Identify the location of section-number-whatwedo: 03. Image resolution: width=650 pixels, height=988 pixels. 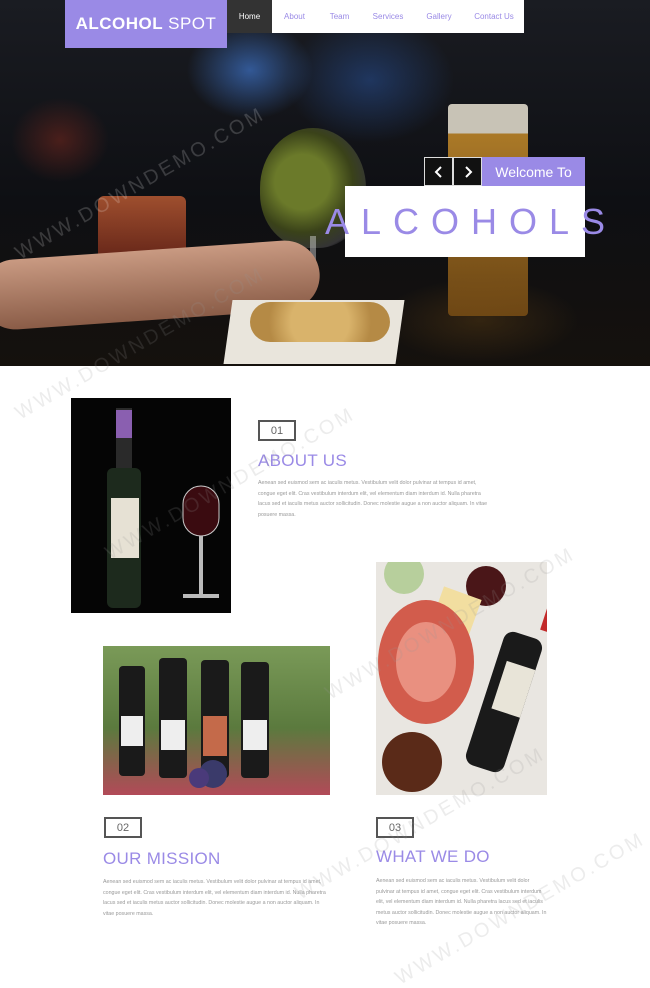
(395, 827).